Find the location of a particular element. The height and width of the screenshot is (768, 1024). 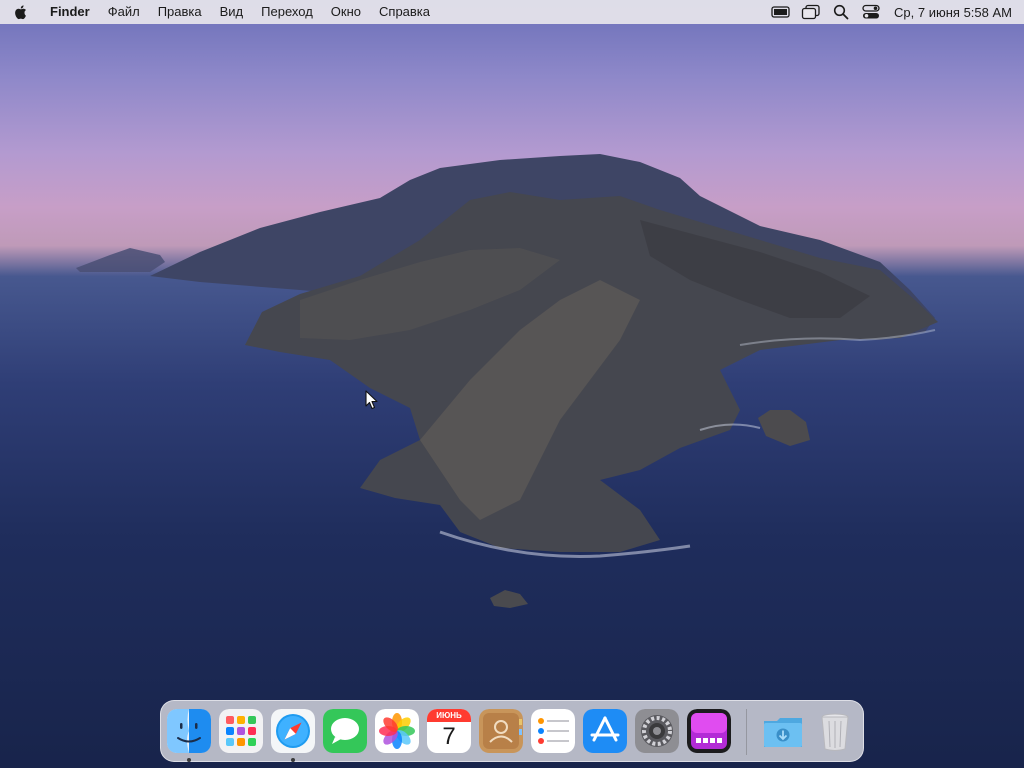

menu-file: Файл is located at coordinates (124, 12).